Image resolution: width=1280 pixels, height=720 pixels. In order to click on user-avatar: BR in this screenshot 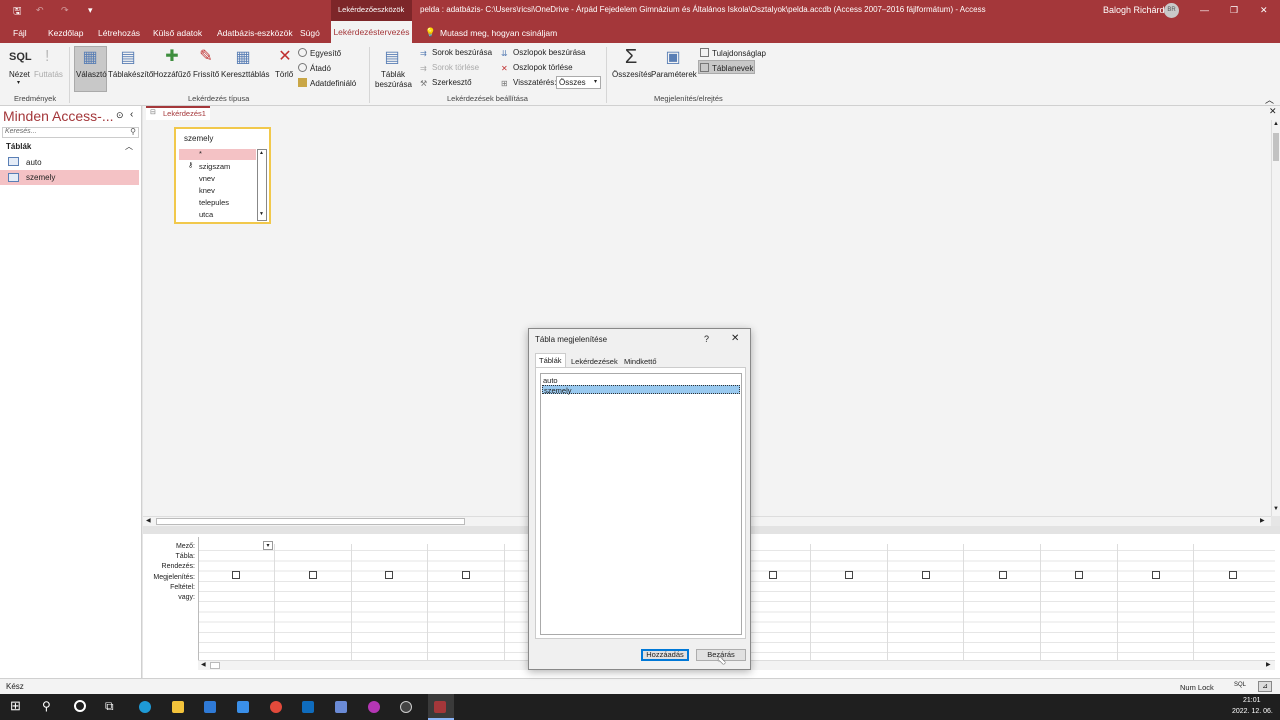, I will do `click(1171, 10)`.